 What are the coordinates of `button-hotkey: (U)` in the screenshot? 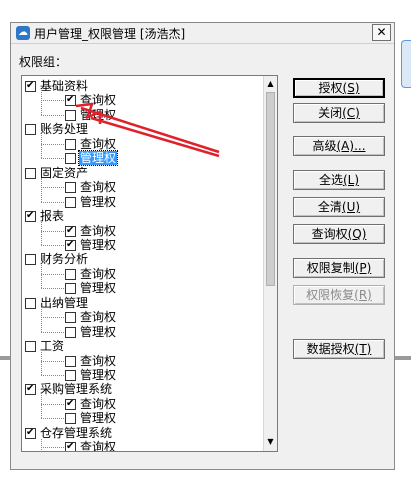 It's located at (351, 207).